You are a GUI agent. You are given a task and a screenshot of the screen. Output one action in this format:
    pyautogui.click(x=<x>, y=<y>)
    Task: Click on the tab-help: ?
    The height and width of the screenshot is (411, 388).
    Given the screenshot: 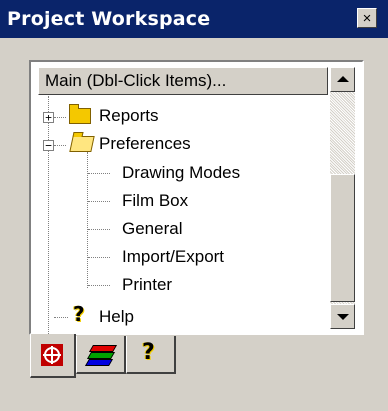 What is the action you would take?
    pyautogui.click(x=151, y=355)
    